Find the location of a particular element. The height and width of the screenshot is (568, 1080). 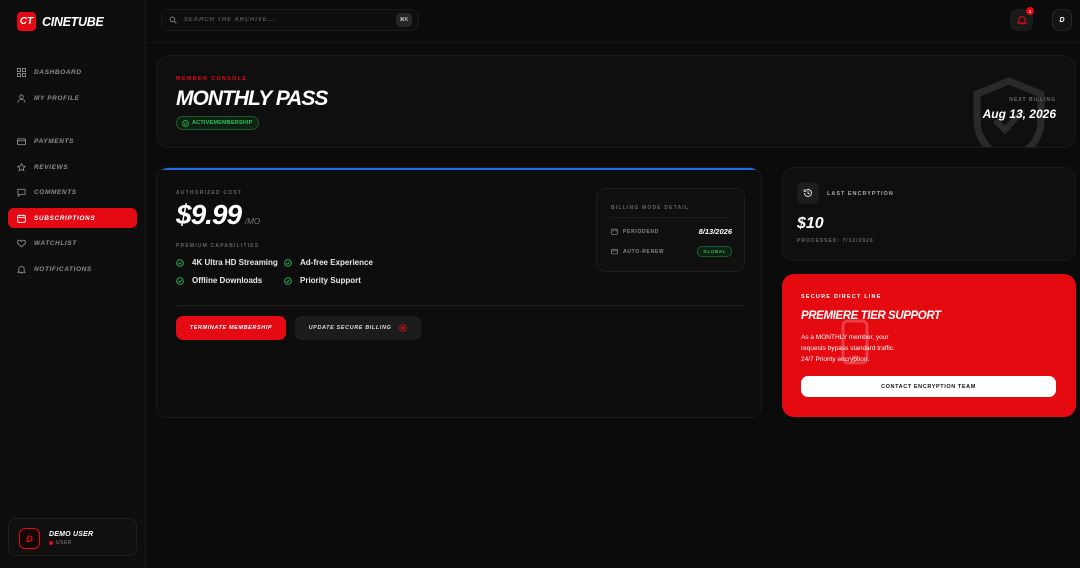

record-icon is located at coordinates (403, 328).